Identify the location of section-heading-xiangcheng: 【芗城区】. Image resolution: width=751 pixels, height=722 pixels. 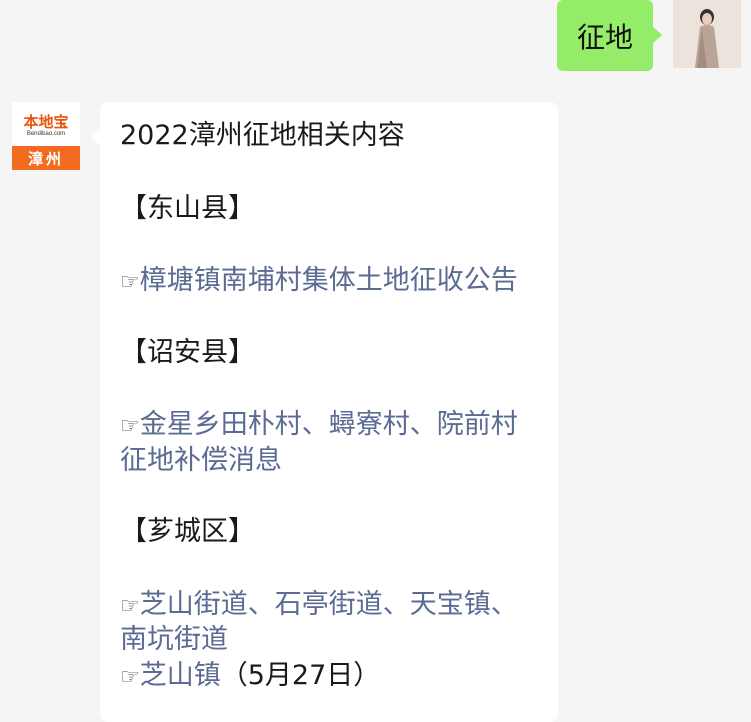
(187, 531).